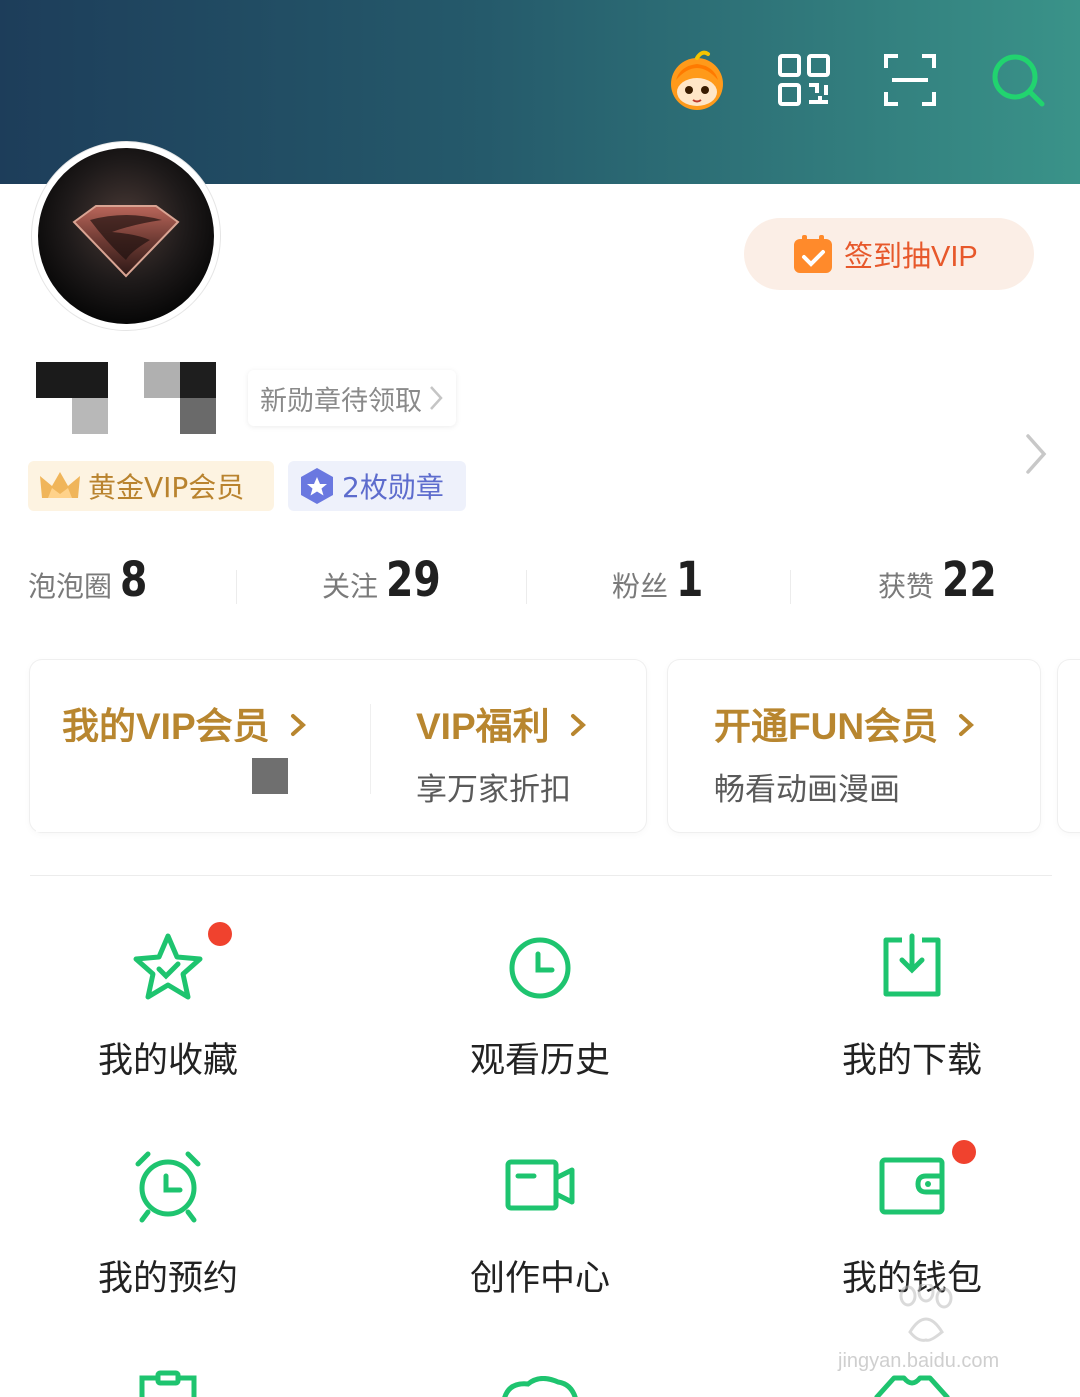  Describe the element at coordinates (912, 1186) in the screenshot. I see `wallet-icon` at that location.